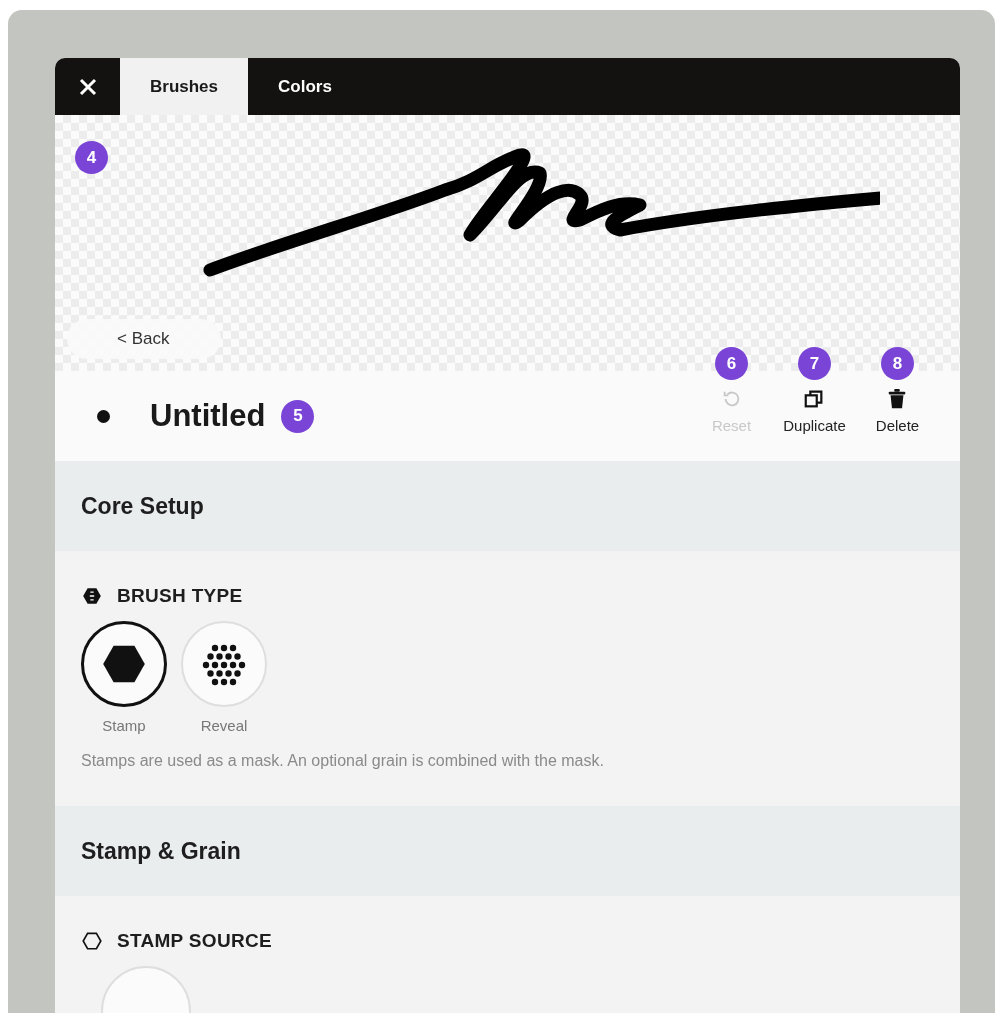  What do you see at coordinates (343, 761) in the screenshot?
I see `description-text: Stamps are used as a mask. An optional grain is combined with the mask.` at bounding box center [343, 761].